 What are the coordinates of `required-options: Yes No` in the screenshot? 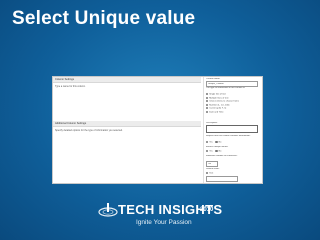 It's located at (233, 142).